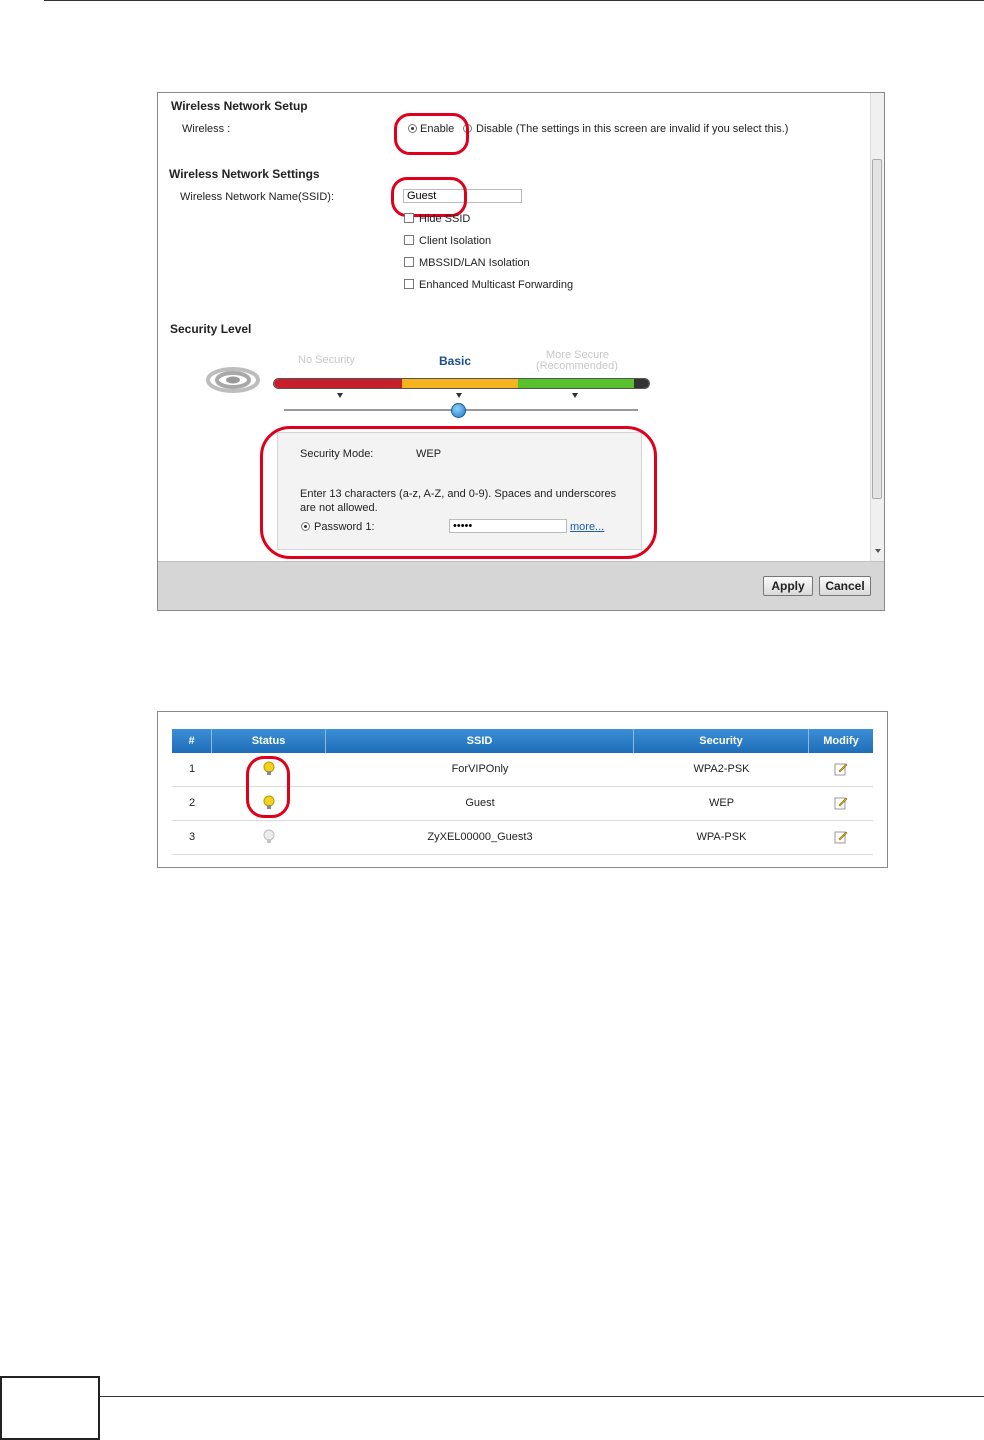 The height and width of the screenshot is (1440, 984). Describe the element at coordinates (268, 787) in the screenshot. I see `status-highlight` at that location.